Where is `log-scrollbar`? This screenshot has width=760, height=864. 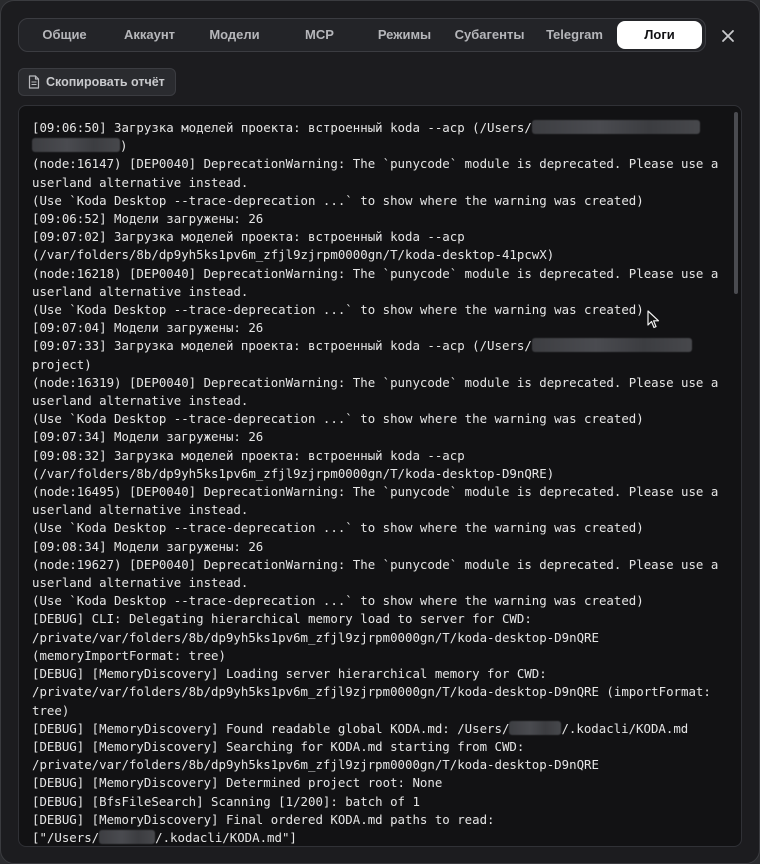 log-scrollbar is located at coordinates (736, 203).